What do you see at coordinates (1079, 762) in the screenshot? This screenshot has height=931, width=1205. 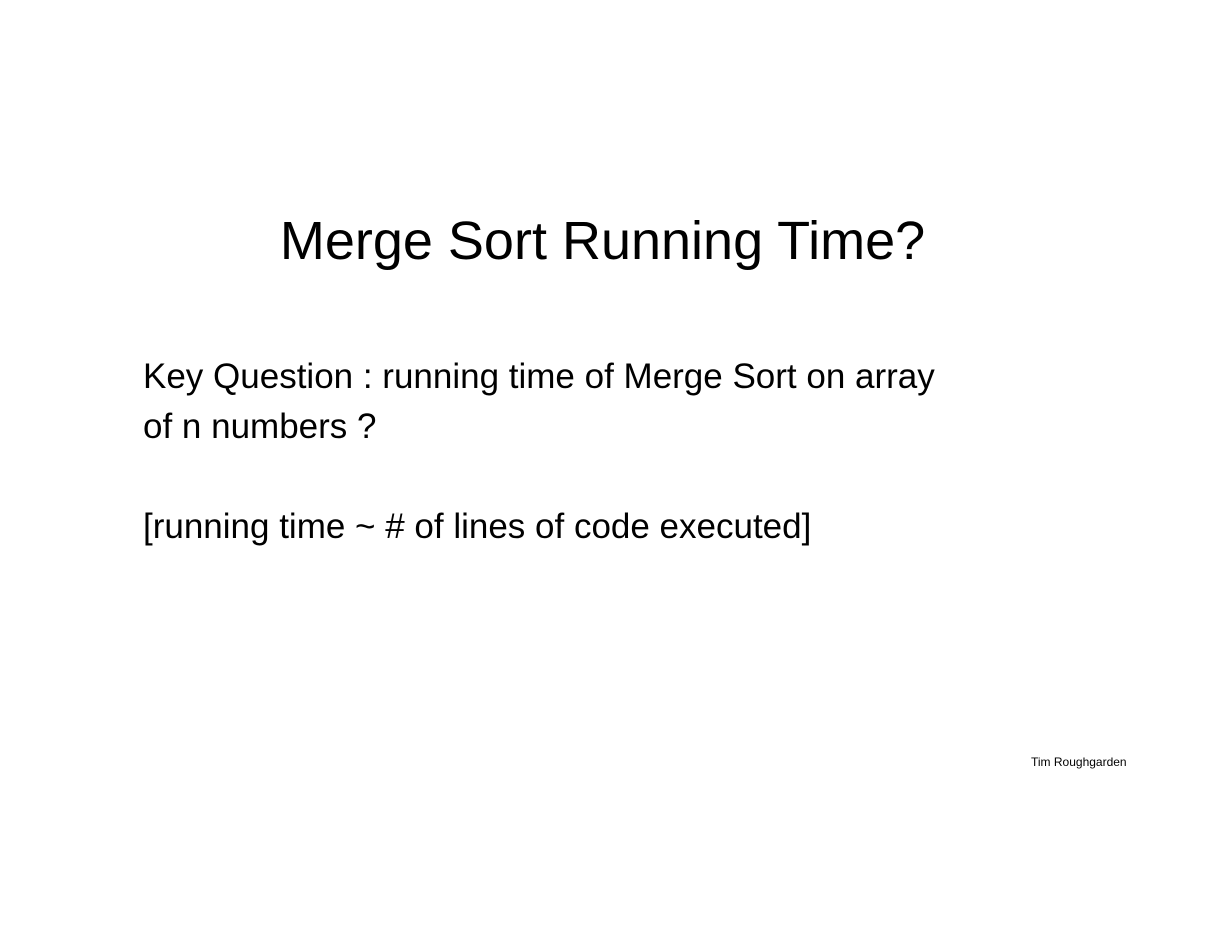 I see `author-credit: Tim Roughgarden` at bounding box center [1079, 762].